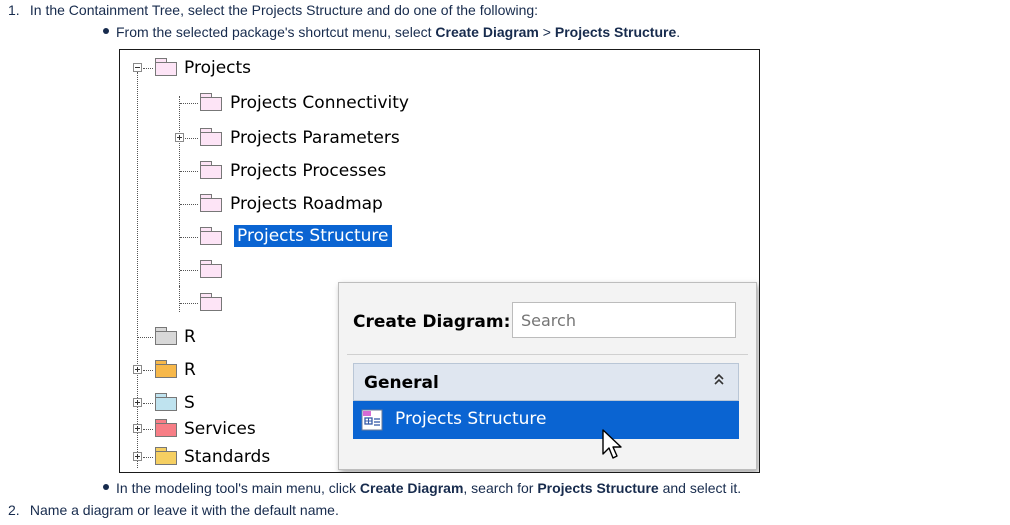 Image resolution: width=1010 pixels, height=525 pixels. I want to click on projects-structure-diagram-icon, so click(372, 420).